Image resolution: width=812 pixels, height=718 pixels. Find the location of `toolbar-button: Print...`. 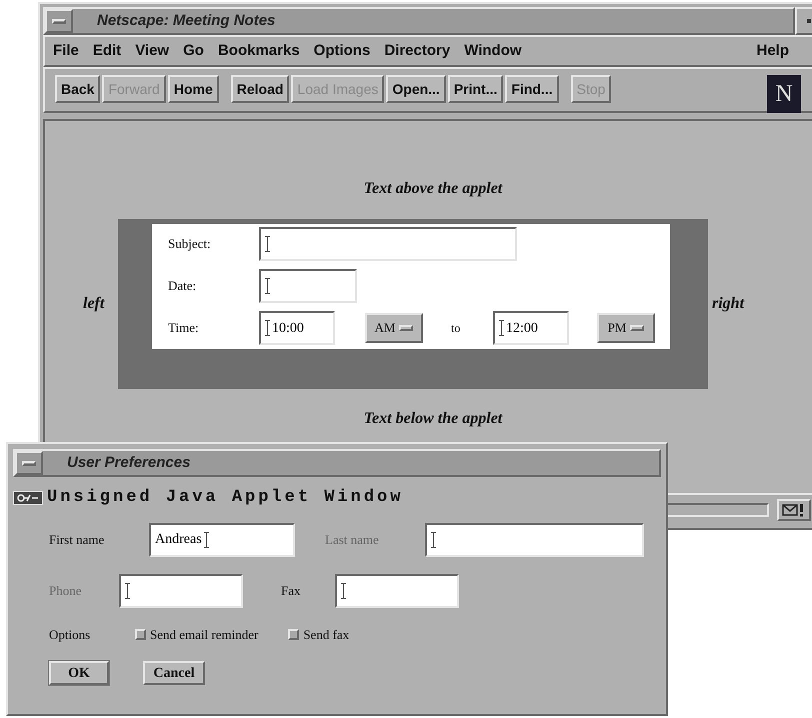

toolbar-button: Print... is located at coordinates (476, 89).